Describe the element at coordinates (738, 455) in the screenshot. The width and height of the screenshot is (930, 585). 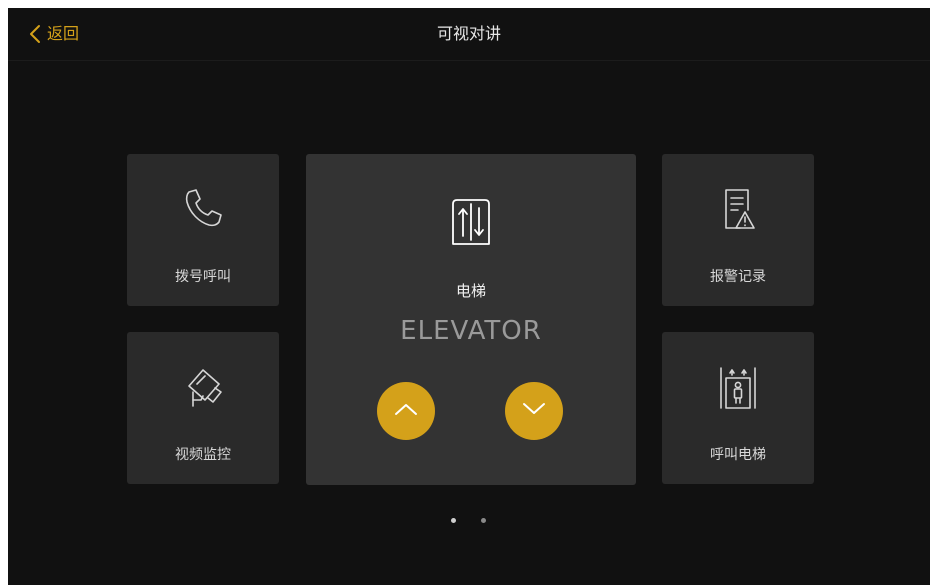
I see `tile-label: 呼叫电梯` at that location.